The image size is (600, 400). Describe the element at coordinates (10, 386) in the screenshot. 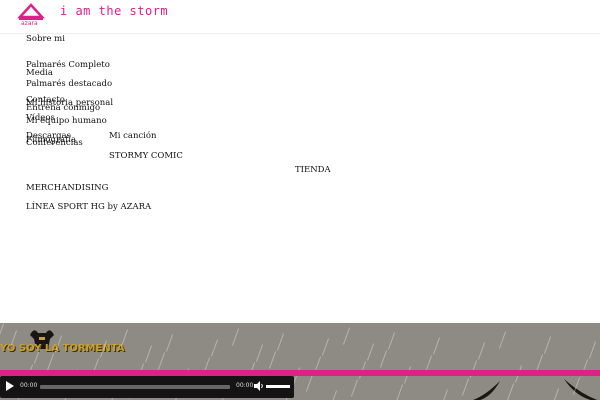

I see `play-button` at that location.